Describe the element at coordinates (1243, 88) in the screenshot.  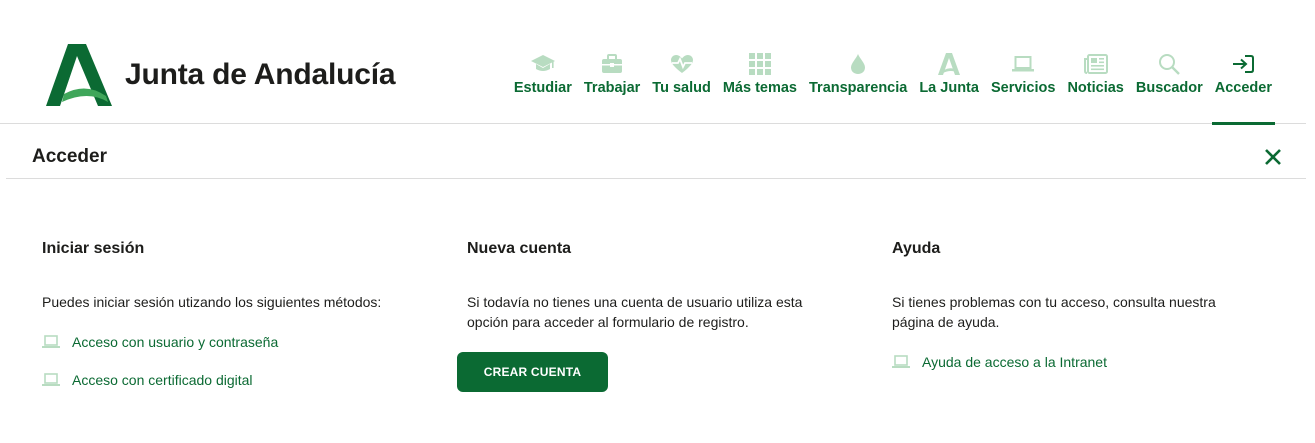
I see `nav-label: Acceder` at that location.